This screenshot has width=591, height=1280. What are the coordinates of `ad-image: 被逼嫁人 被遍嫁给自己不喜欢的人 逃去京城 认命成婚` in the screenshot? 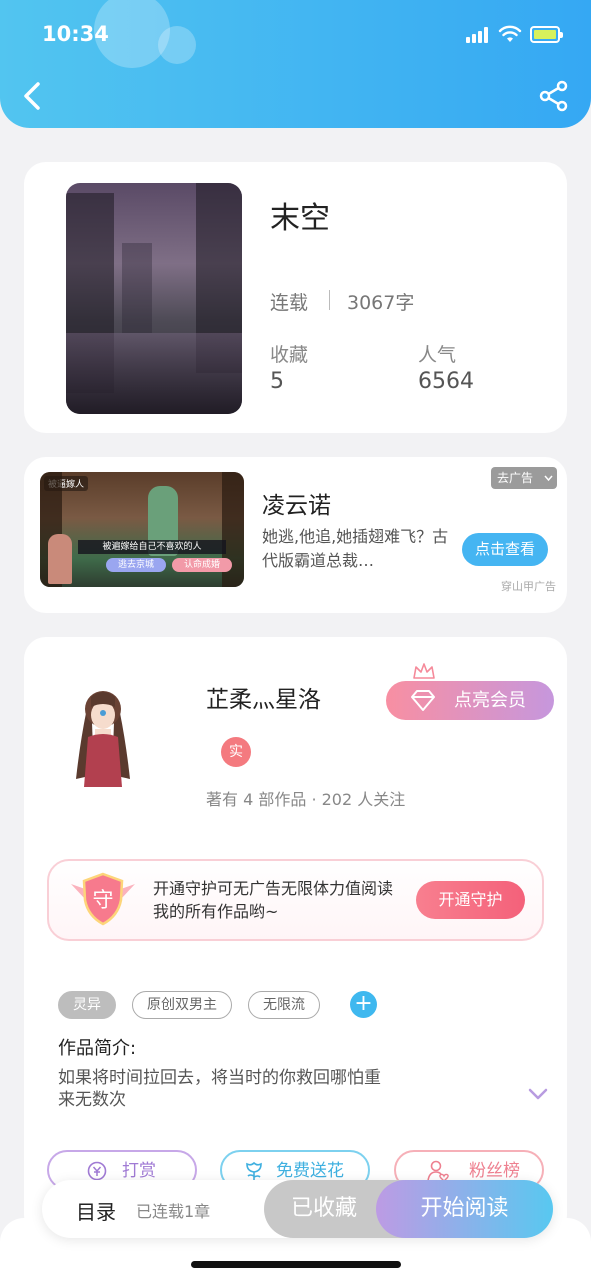 It's located at (142, 529).